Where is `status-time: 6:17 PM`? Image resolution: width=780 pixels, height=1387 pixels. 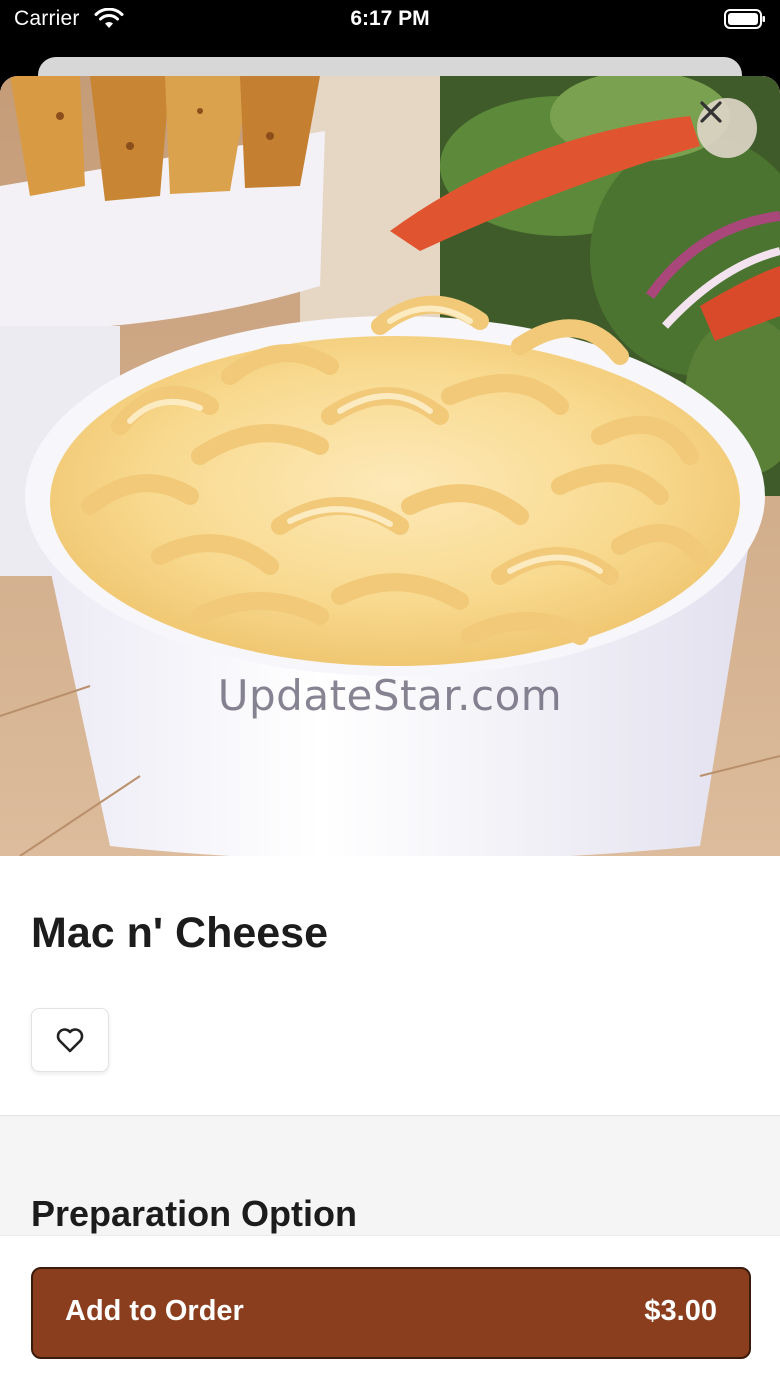
status-time: 6:17 PM is located at coordinates (390, 18).